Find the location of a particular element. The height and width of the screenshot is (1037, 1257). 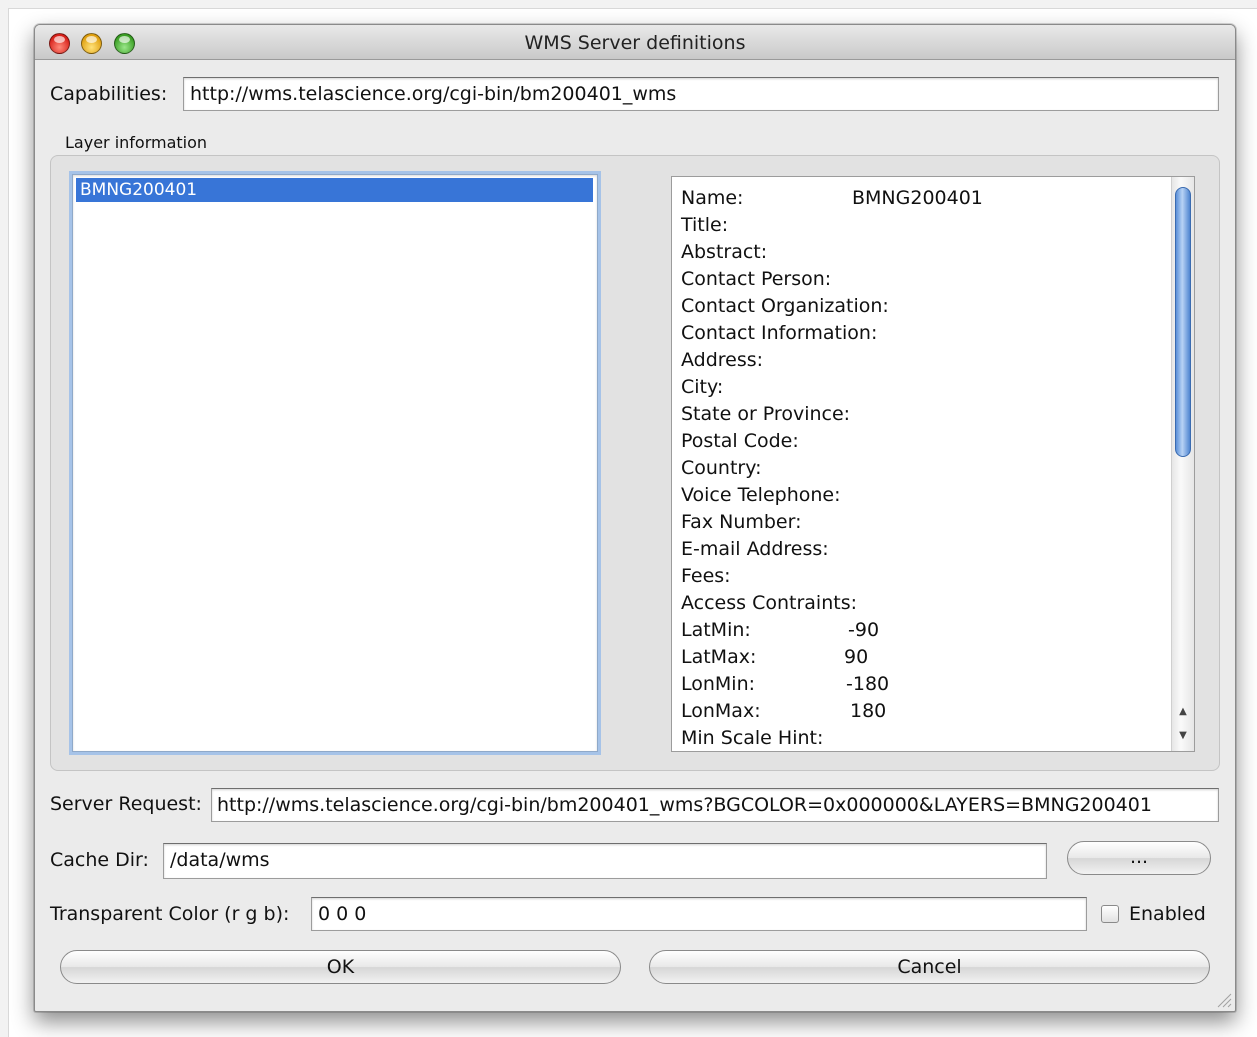

layer-detail-label: LonMax: is located at coordinates (721, 711).